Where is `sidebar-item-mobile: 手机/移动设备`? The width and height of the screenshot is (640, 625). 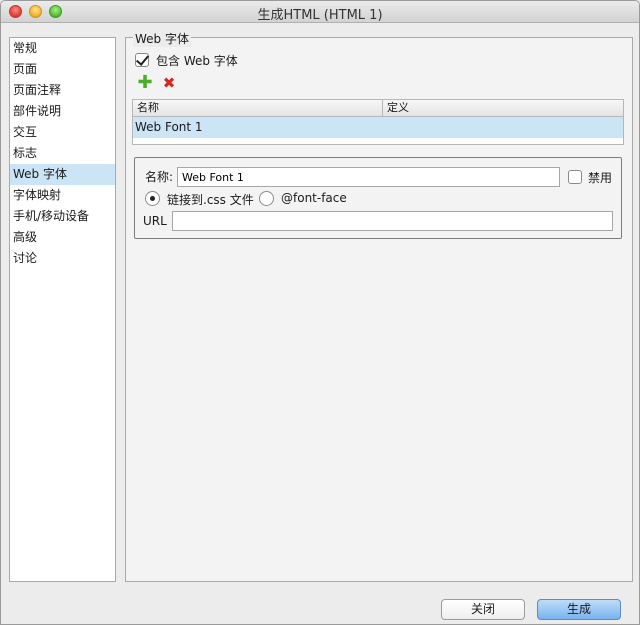 sidebar-item-mobile: 手机/移动设备 is located at coordinates (62, 216).